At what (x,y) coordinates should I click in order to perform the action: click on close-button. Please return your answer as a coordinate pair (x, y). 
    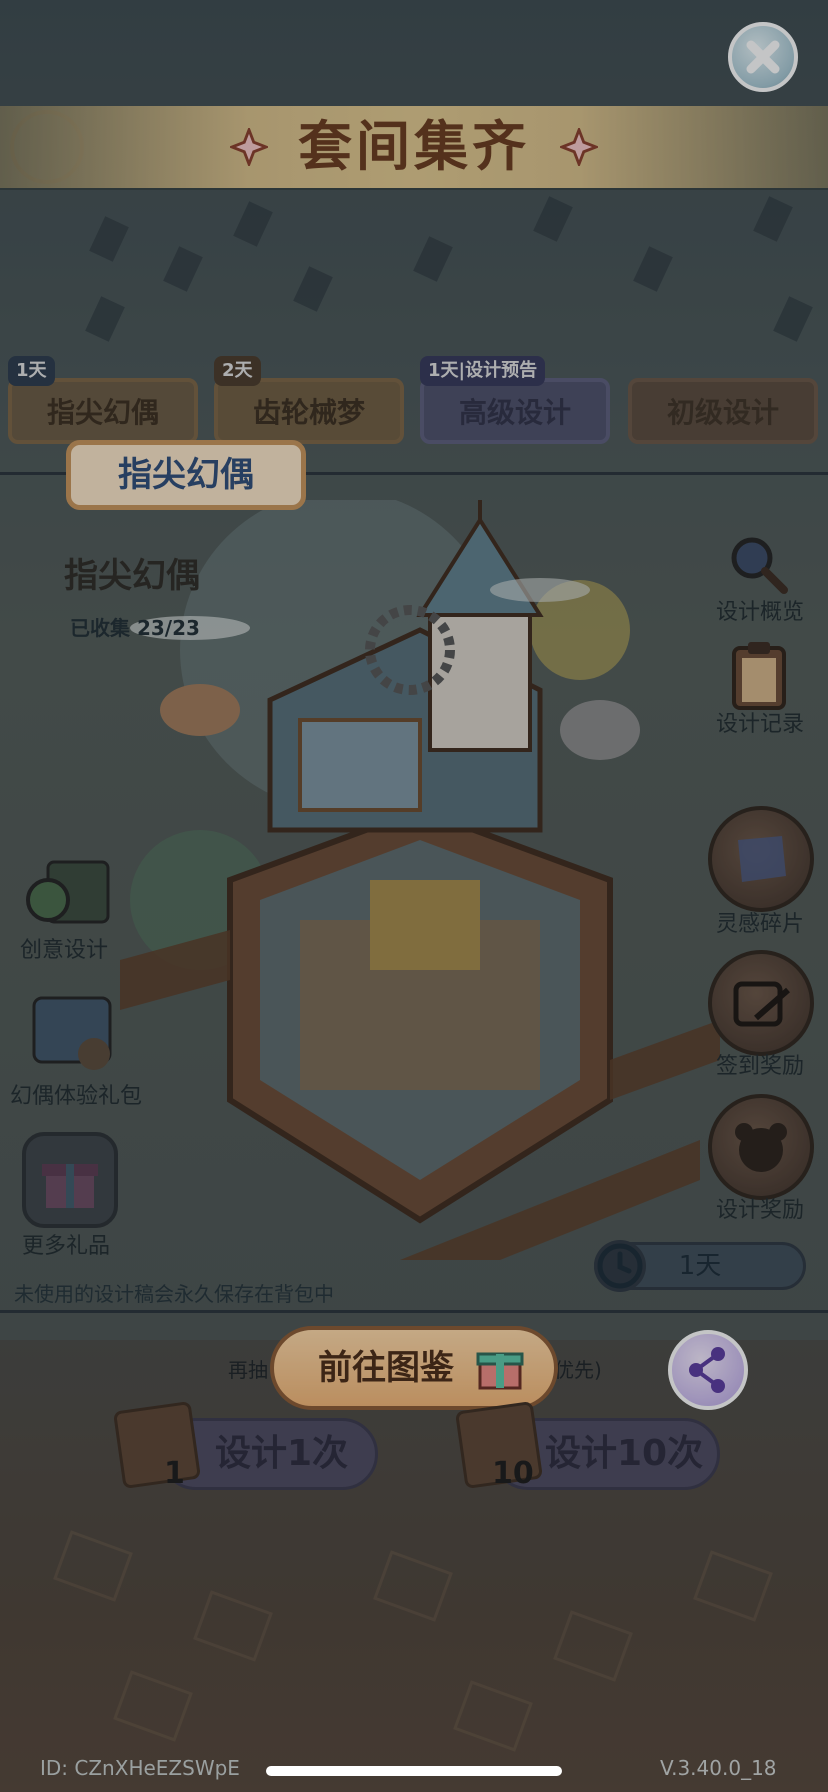
    Looking at the image, I should click on (763, 57).